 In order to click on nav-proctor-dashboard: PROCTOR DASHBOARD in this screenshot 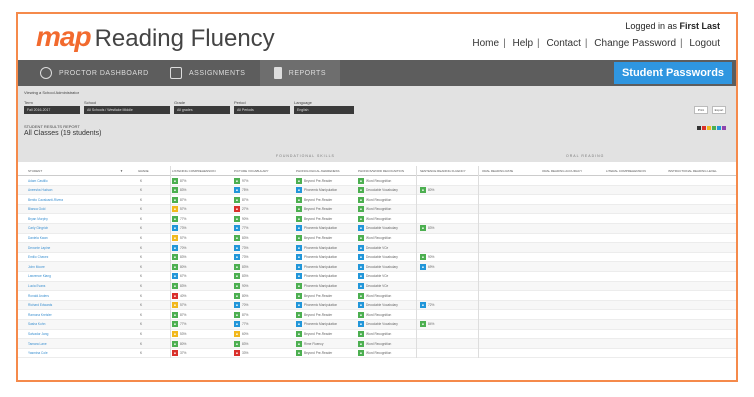, I will do `click(94, 73)`.